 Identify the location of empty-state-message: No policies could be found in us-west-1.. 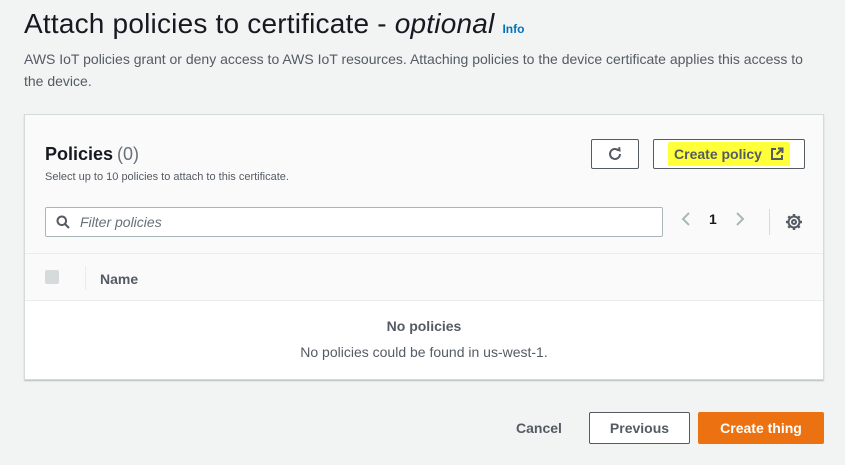
(424, 352).